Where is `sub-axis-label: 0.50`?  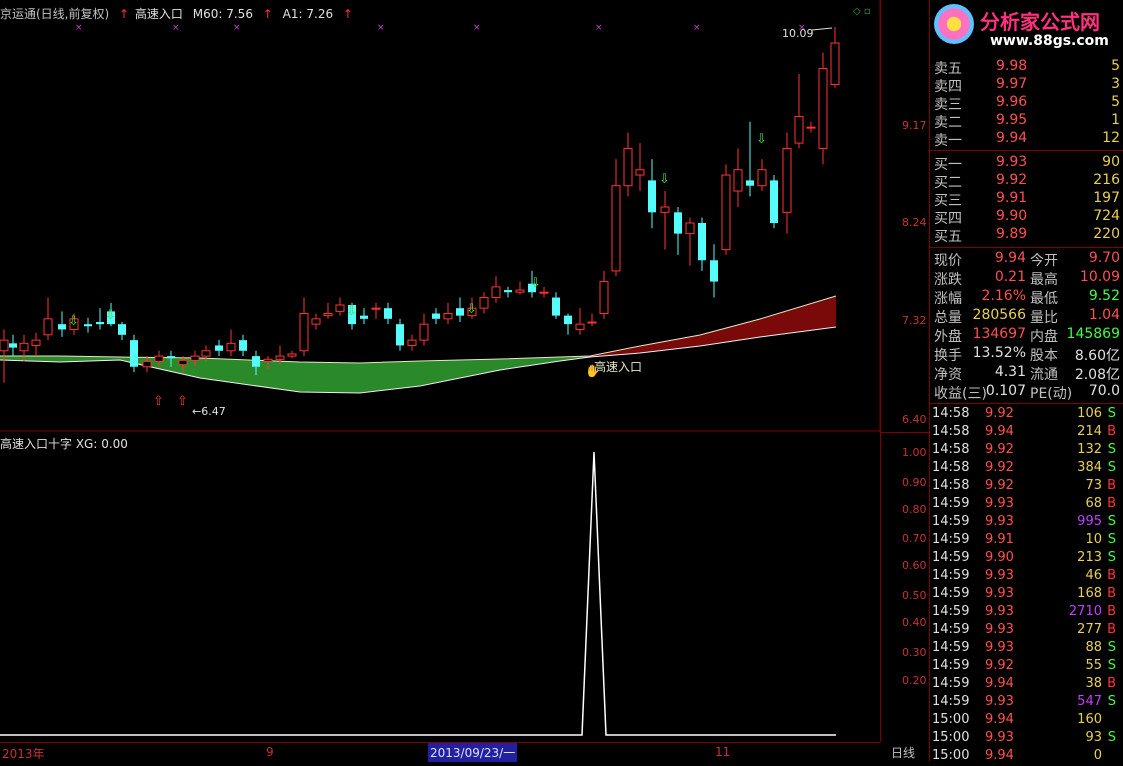 sub-axis-label: 0.50 is located at coordinates (914, 595).